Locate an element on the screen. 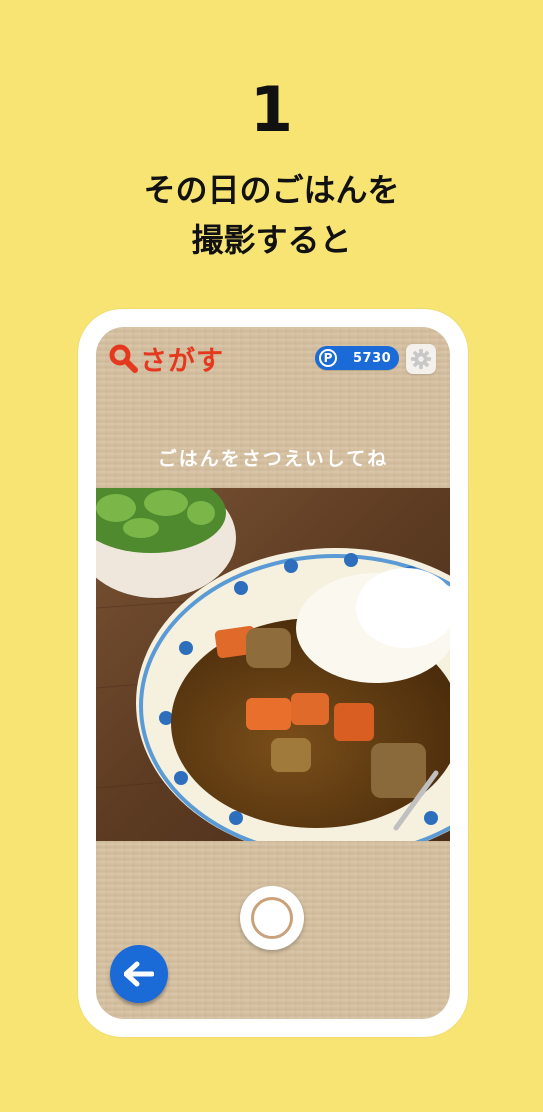 Image resolution: width=543 pixels, height=1112 pixels. arrow-left-icon is located at coordinates (139, 974).